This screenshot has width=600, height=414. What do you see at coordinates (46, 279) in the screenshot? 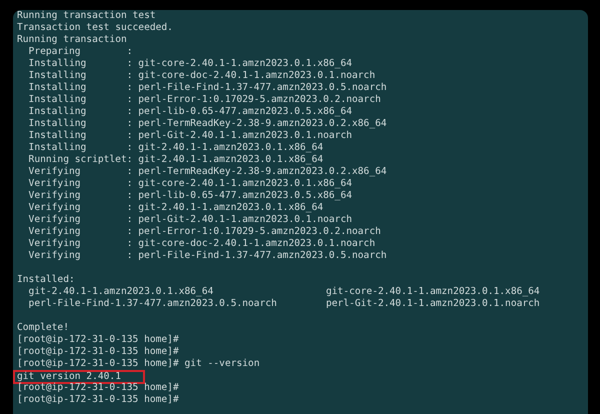
I see `output-line: Installed:` at bounding box center [46, 279].